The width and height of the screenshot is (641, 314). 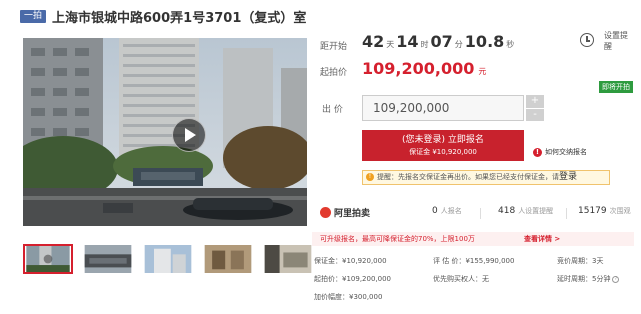 I want to click on play-video-button, so click(x=189, y=135).